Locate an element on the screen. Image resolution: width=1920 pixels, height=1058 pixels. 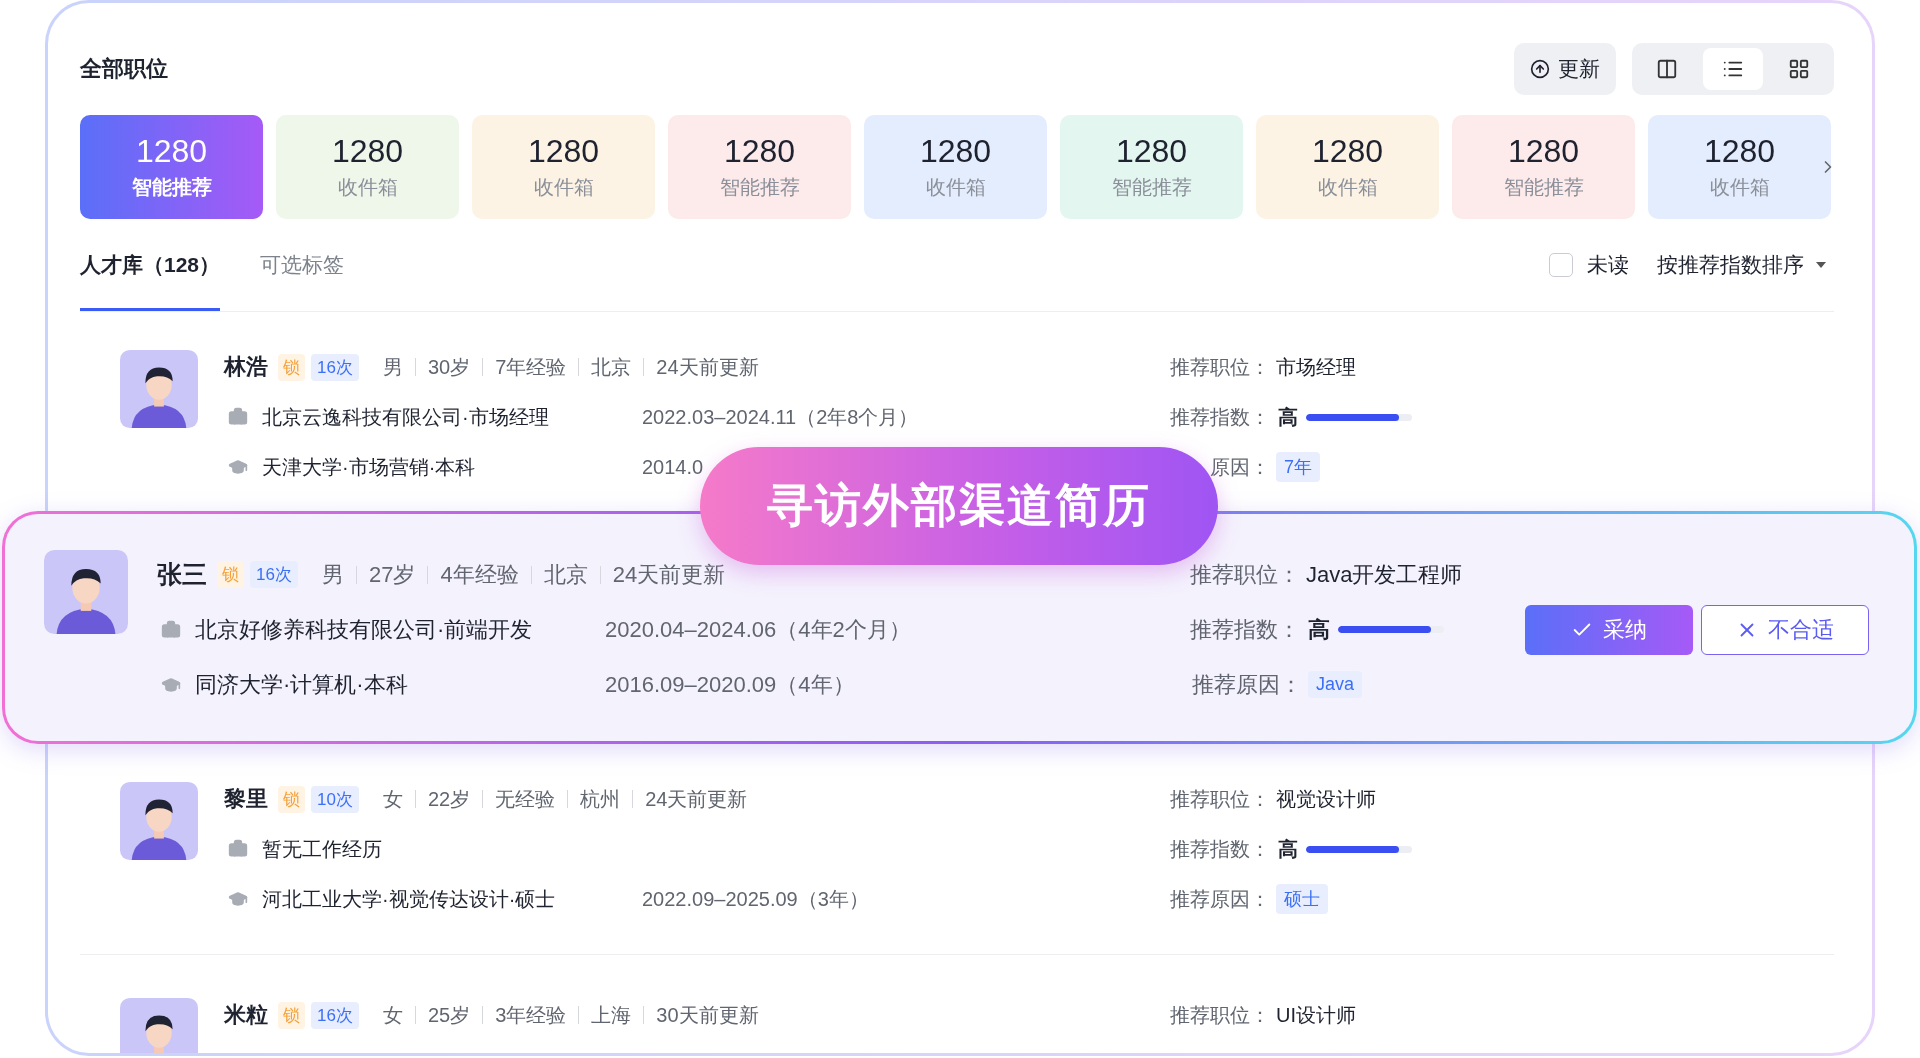
candidate-name: 黎里 is located at coordinates (246, 799).